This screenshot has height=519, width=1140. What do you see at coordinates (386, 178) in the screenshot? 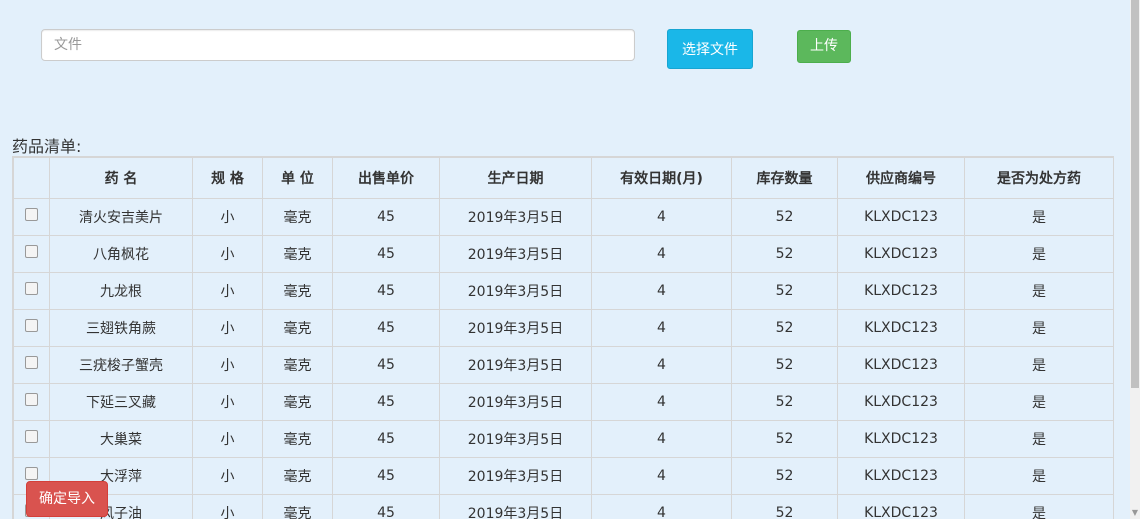
I see `header-price: 出售单价` at bounding box center [386, 178].